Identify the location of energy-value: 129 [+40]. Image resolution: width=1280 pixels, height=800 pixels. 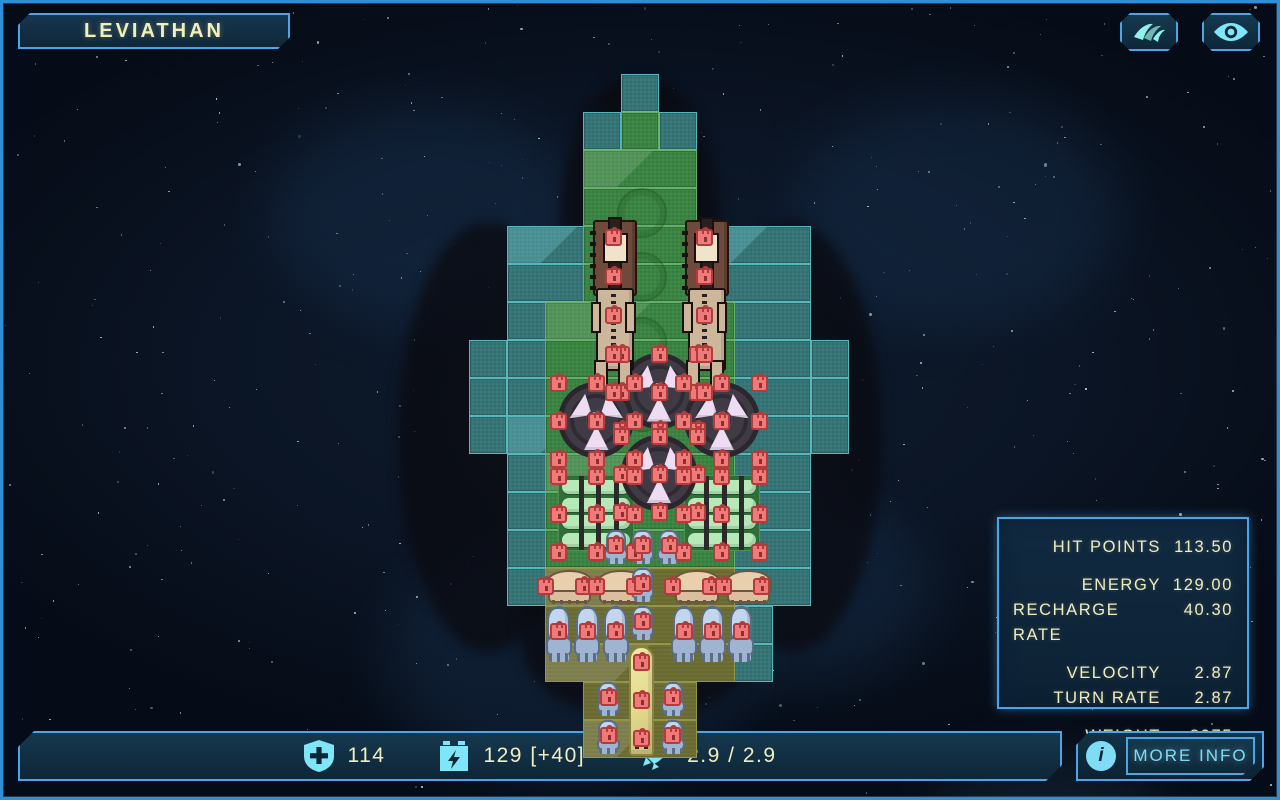
(534, 755).